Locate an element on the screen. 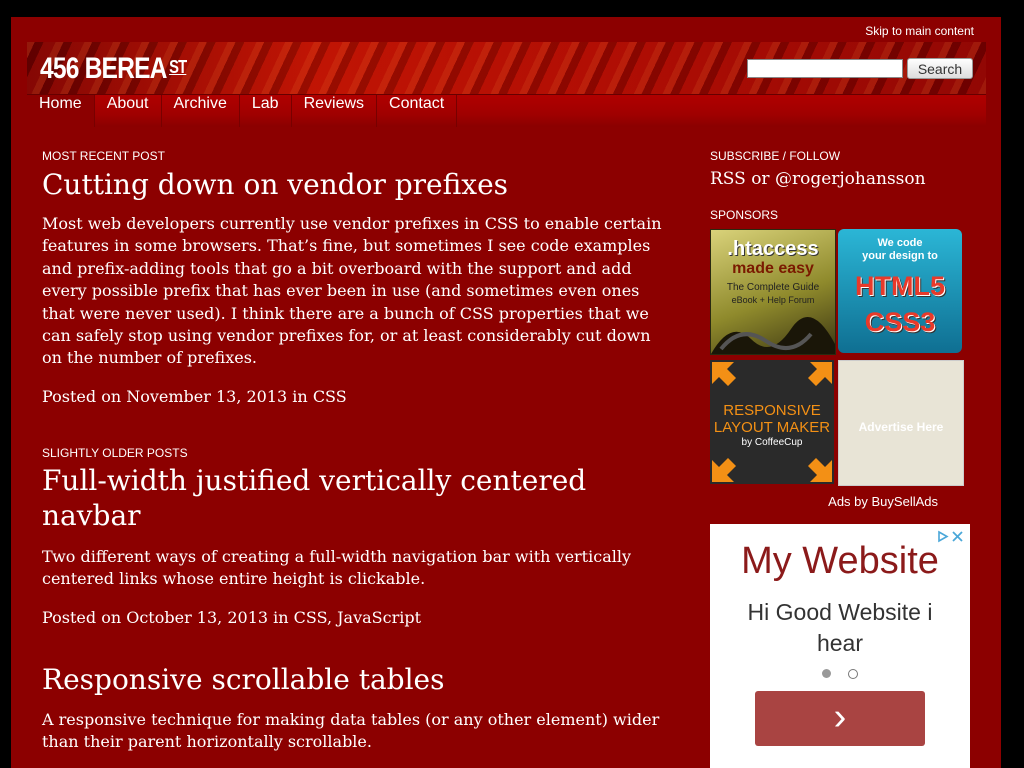 This screenshot has width=1024, height=768. ad-html5: We code your design to HTML5 CSS3 is located at coordinates (900, 291).